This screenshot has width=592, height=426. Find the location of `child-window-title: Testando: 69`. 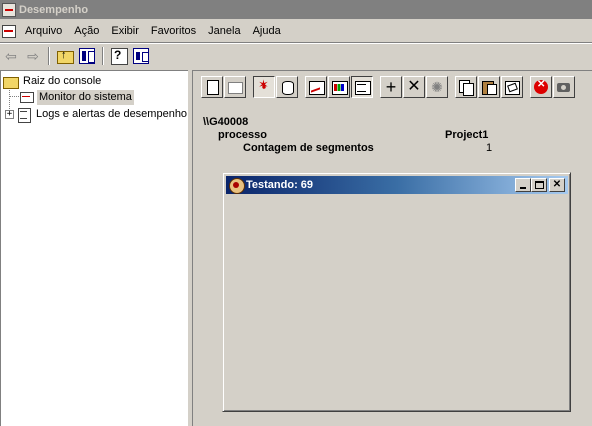

child-window-title: Testando: 69 is located at coordinates (280, 185).